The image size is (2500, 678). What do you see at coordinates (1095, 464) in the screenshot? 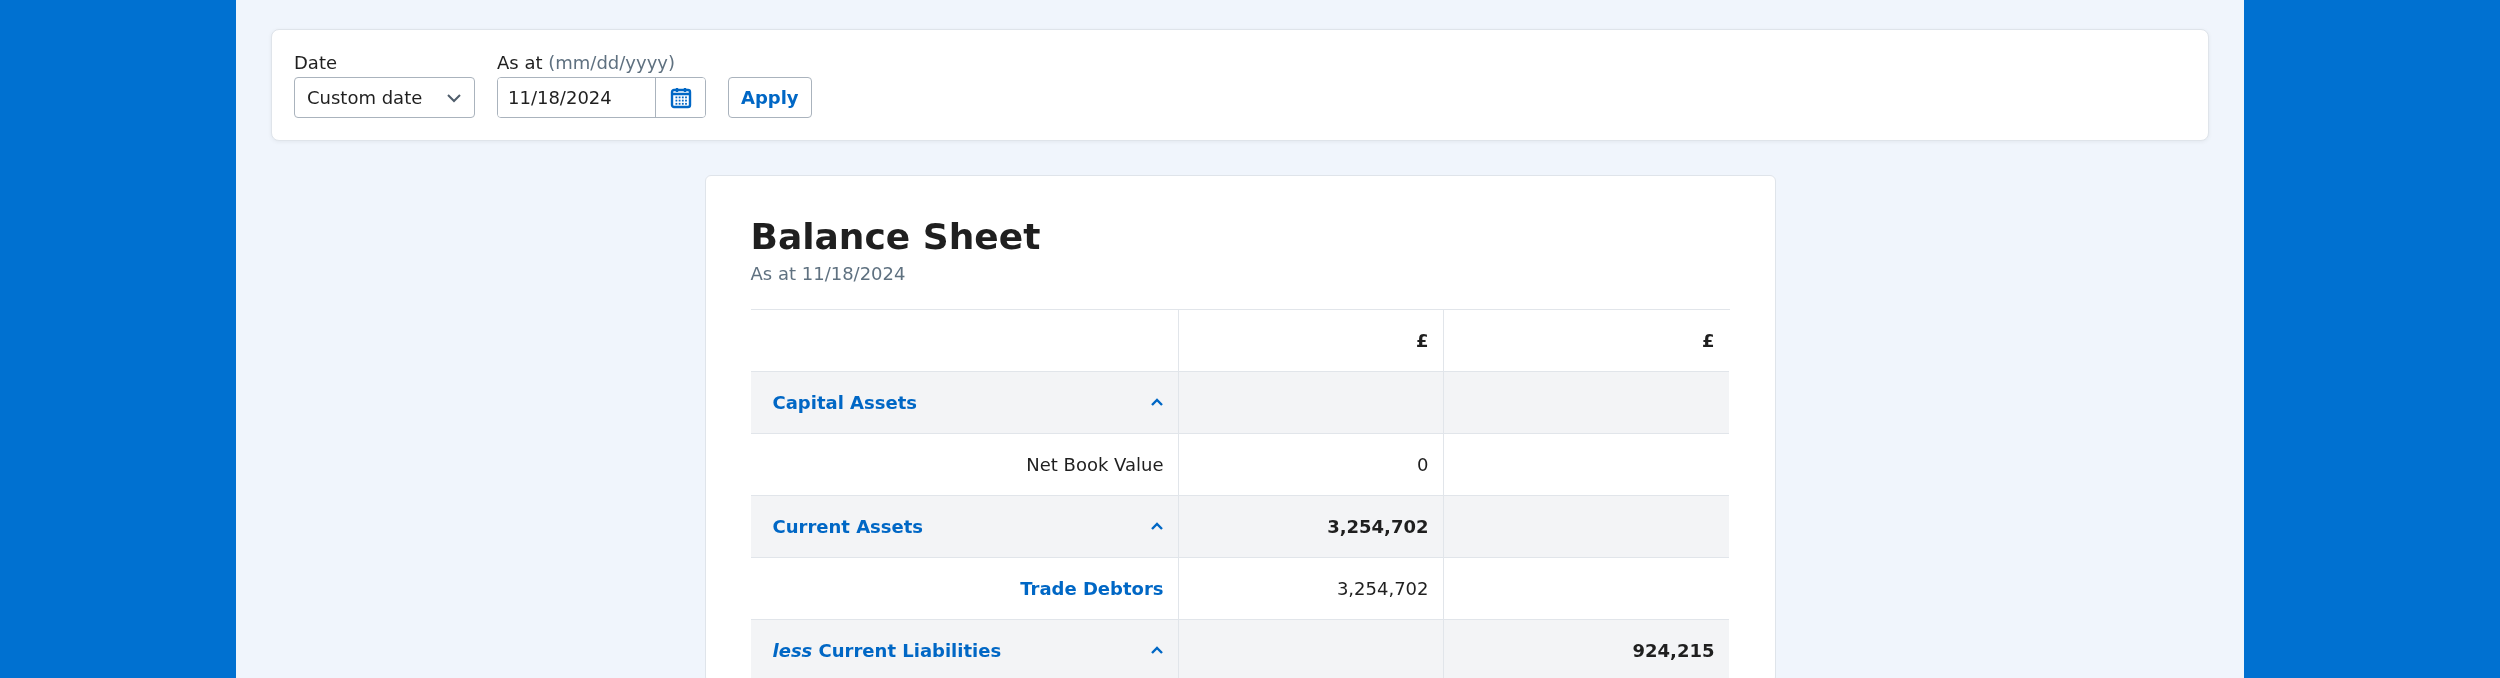
I see `row-label: Net Book Value` at bounding box center [1095, 464].